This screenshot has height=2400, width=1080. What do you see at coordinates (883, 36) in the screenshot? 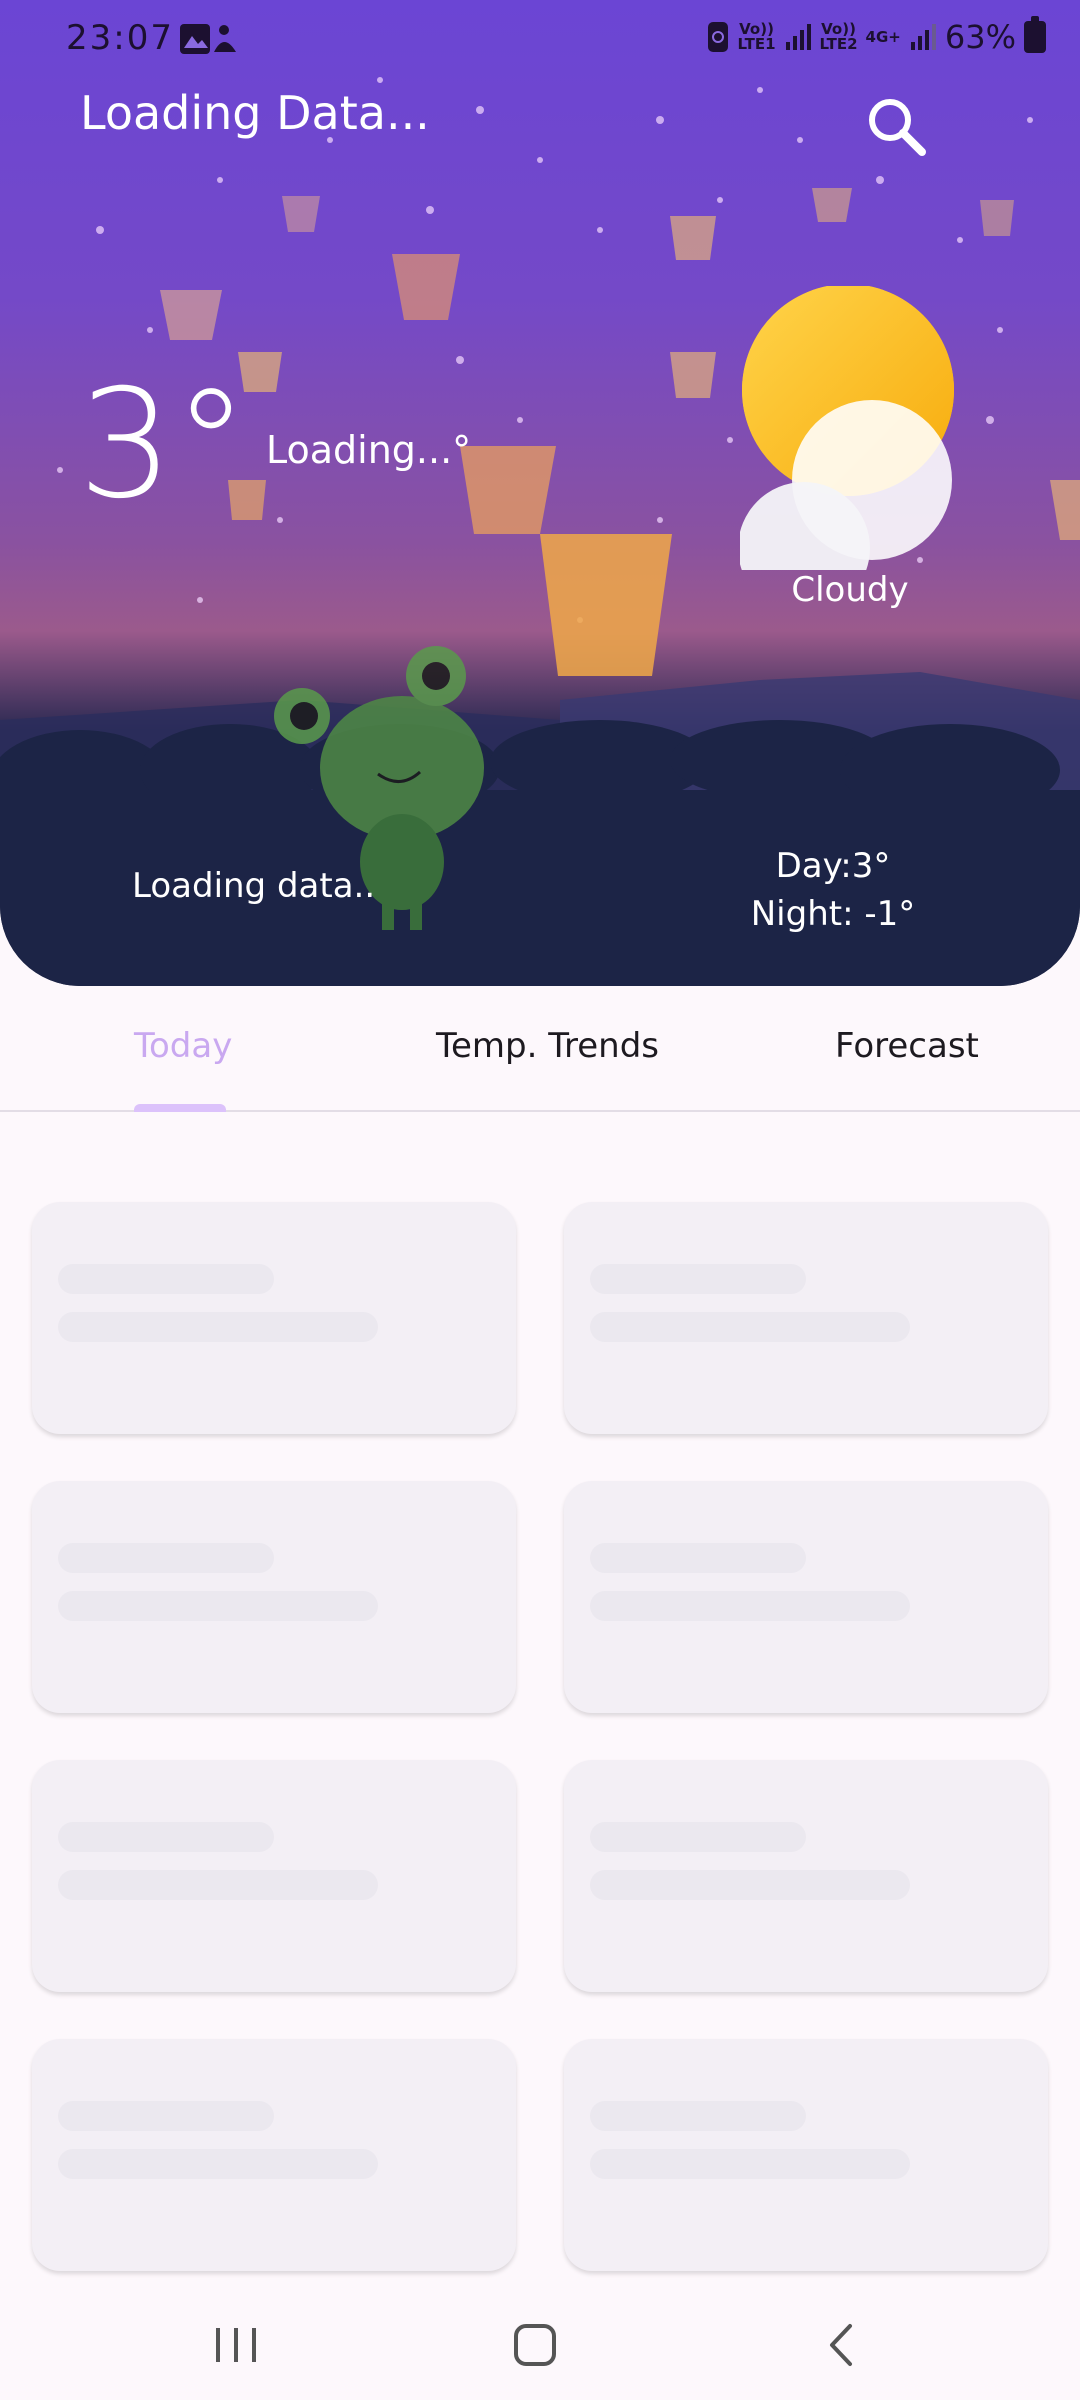
I see `network-type: 4G+` at bounding box center [883, 36].